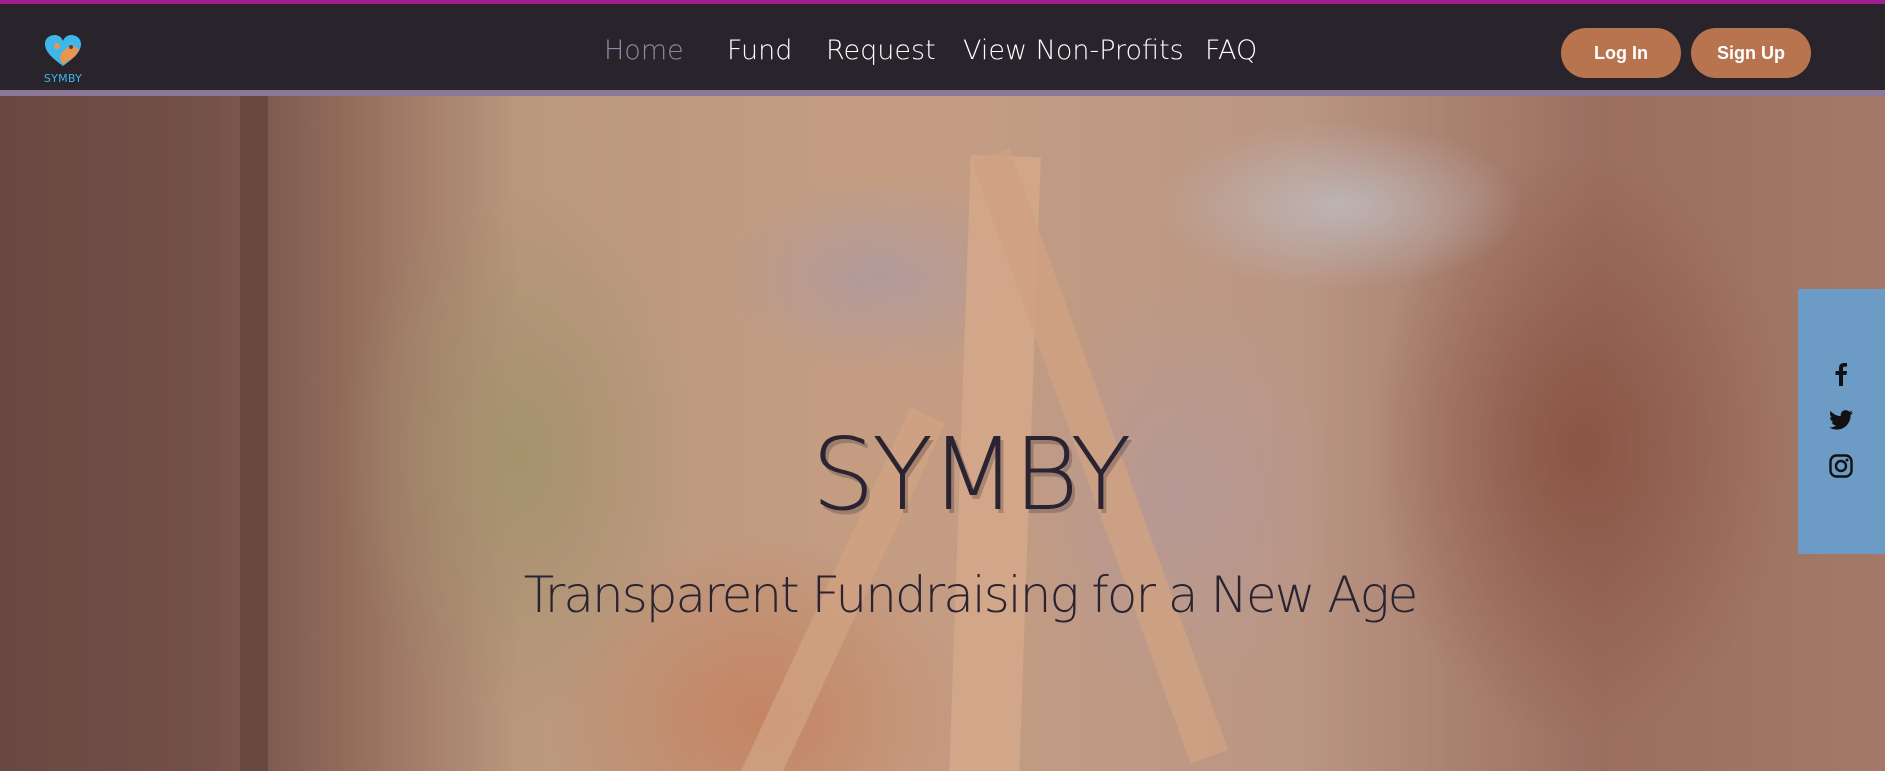 Image resolution: width=1885 pixels, height=771 pixels. Describe the element at coordinates (759, 51) in the screenshot. I see `nav-item-fund: Fund` at that location.